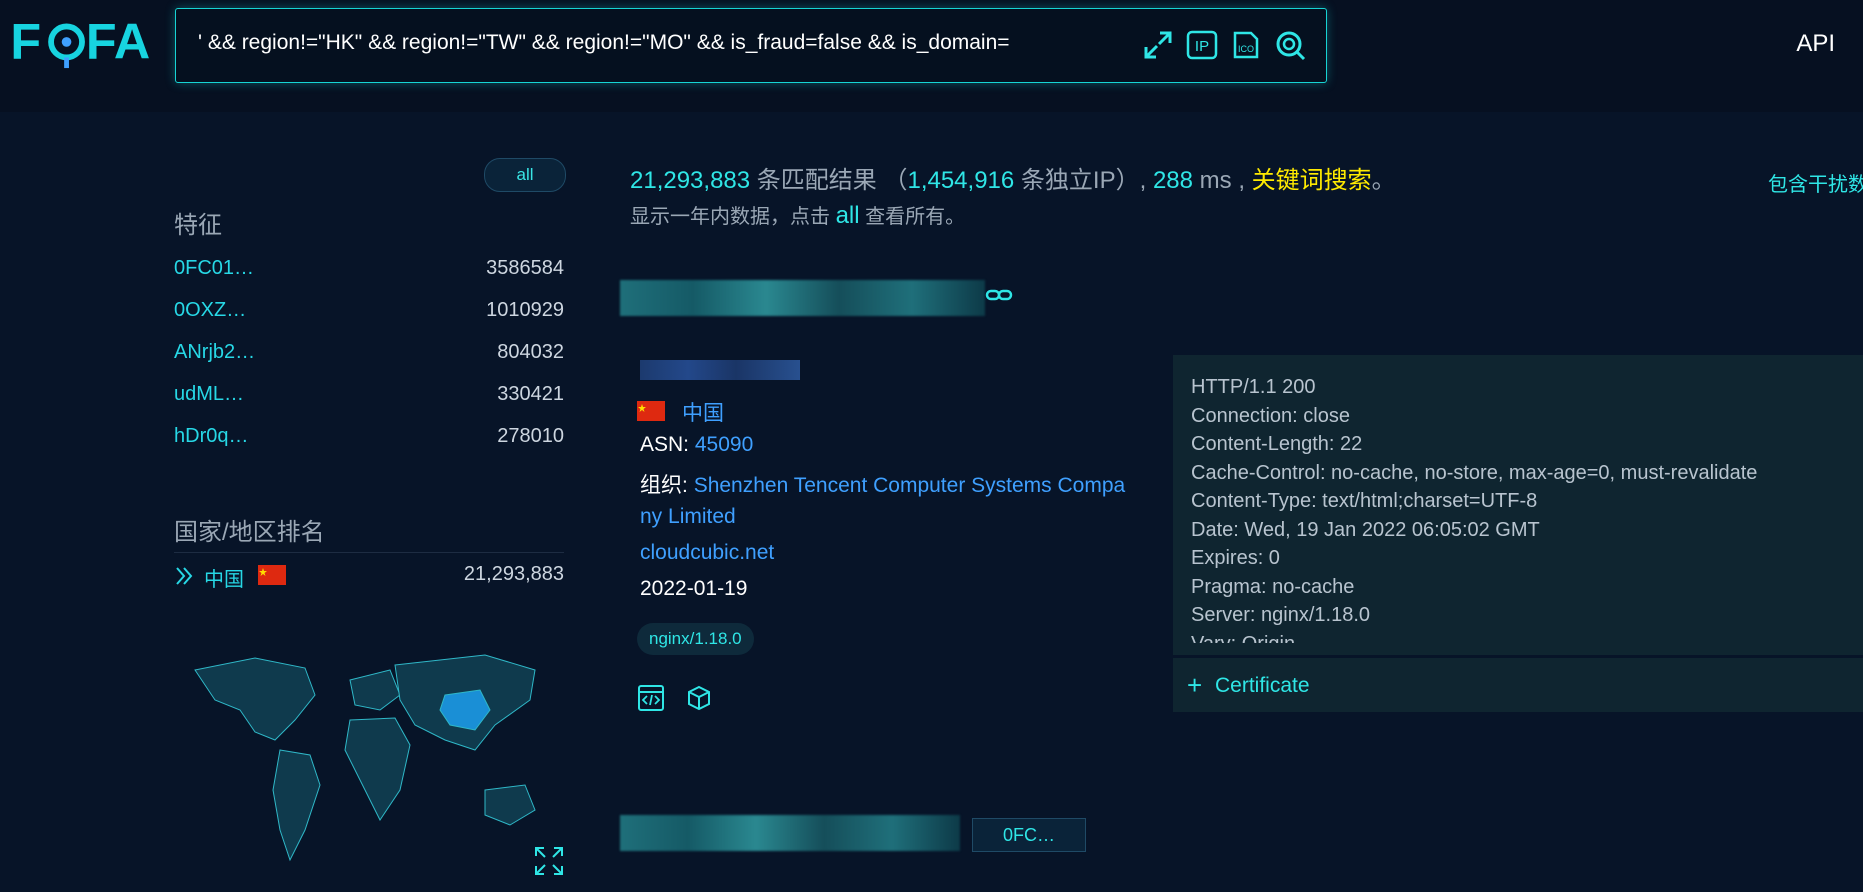 Image resolution: width=1863 pixels, height=892 pixels. I want to click on feature-count: 3586584, so click(525, 268).